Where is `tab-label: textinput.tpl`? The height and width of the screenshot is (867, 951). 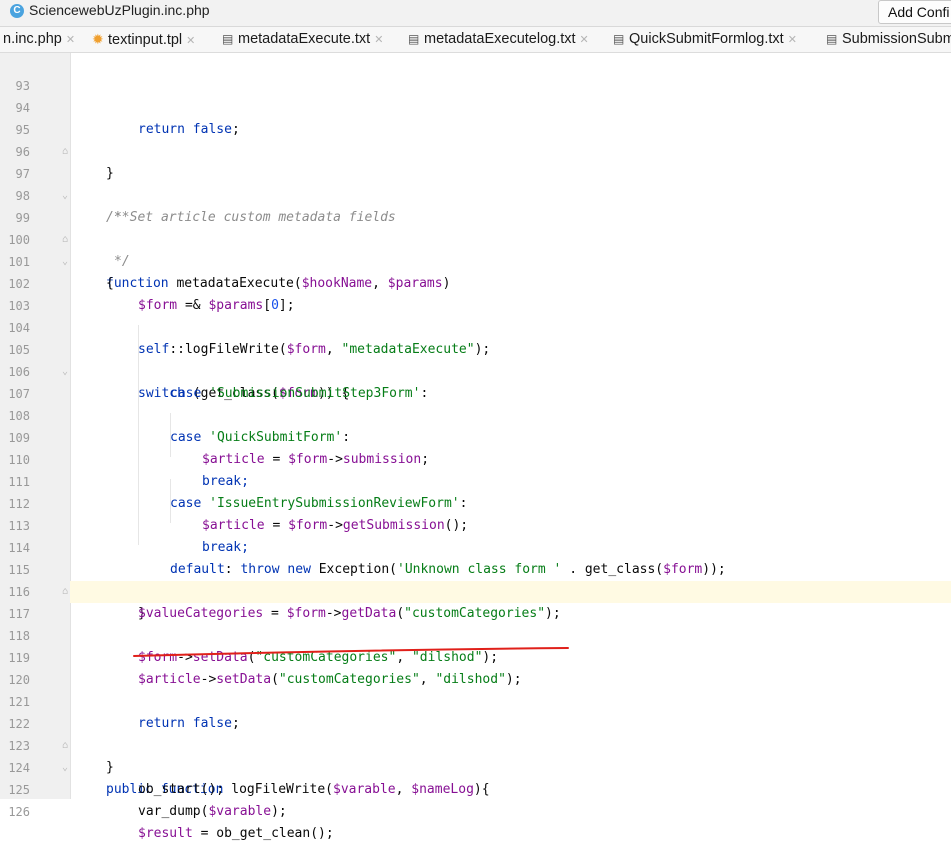 tab-label: textinput.tpl is located at coordinates (145, 40).